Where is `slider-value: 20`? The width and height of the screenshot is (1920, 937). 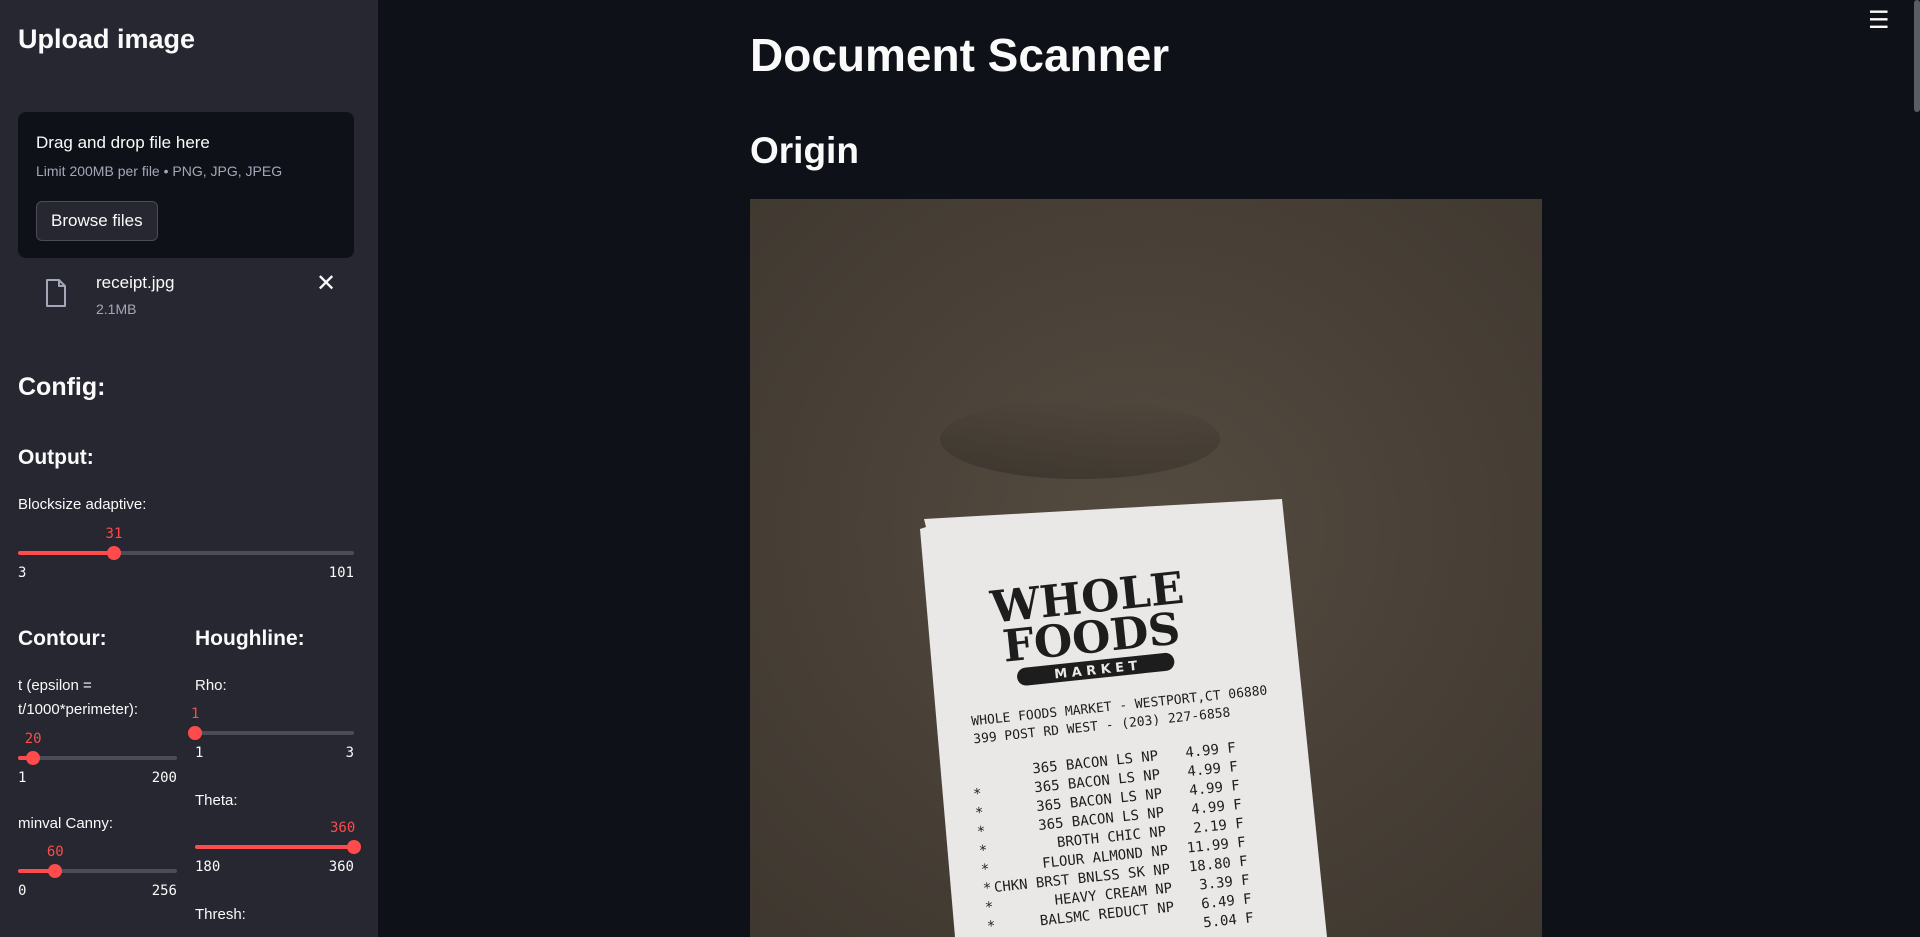 slider-value: 20 is located at coordinates (33, 739).